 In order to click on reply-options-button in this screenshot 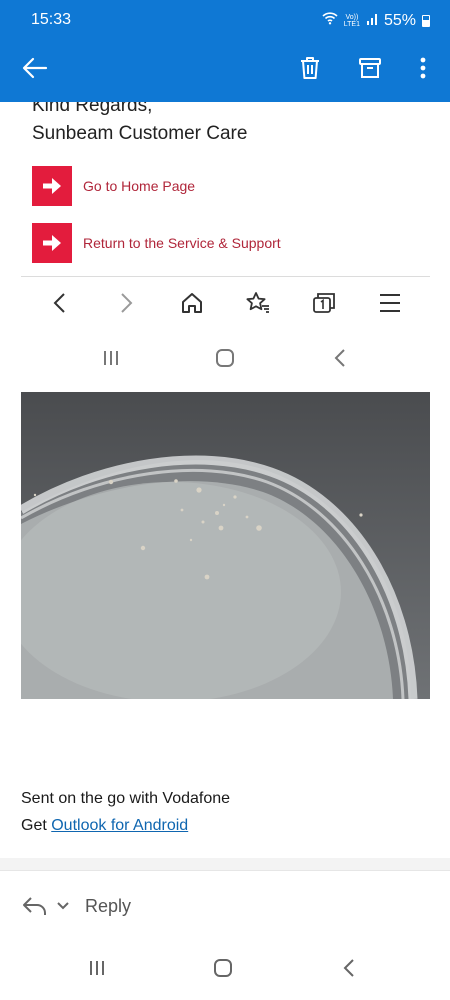, I will do `click(46, 906)`.